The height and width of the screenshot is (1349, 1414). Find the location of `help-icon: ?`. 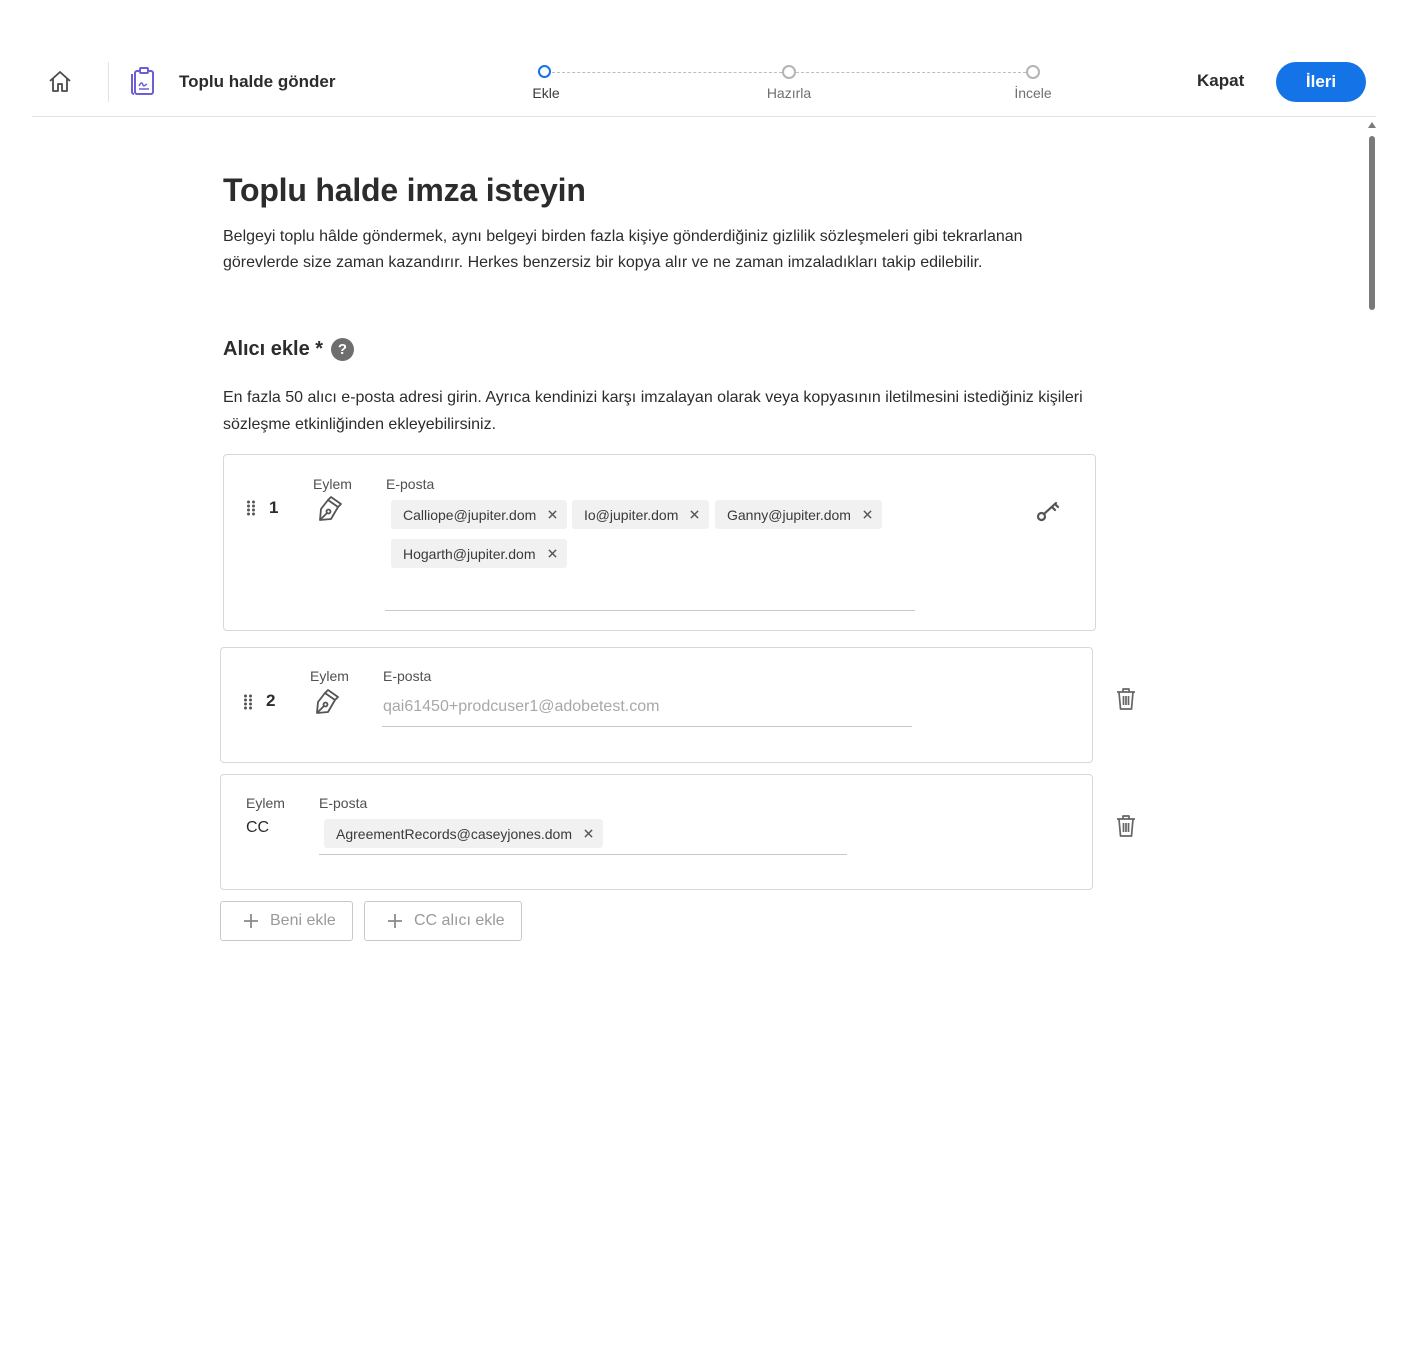

help-icon: ? is located at coordinates (342, 349).